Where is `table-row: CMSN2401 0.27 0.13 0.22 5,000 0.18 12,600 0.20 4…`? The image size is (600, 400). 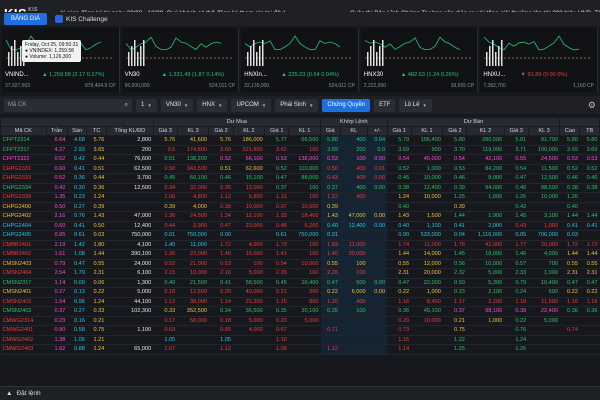
table-row: CMSN2401 0.27 0.13 0.22 5,000 0.18 12,600 0.20 4… is located at coordinates (300, 292).